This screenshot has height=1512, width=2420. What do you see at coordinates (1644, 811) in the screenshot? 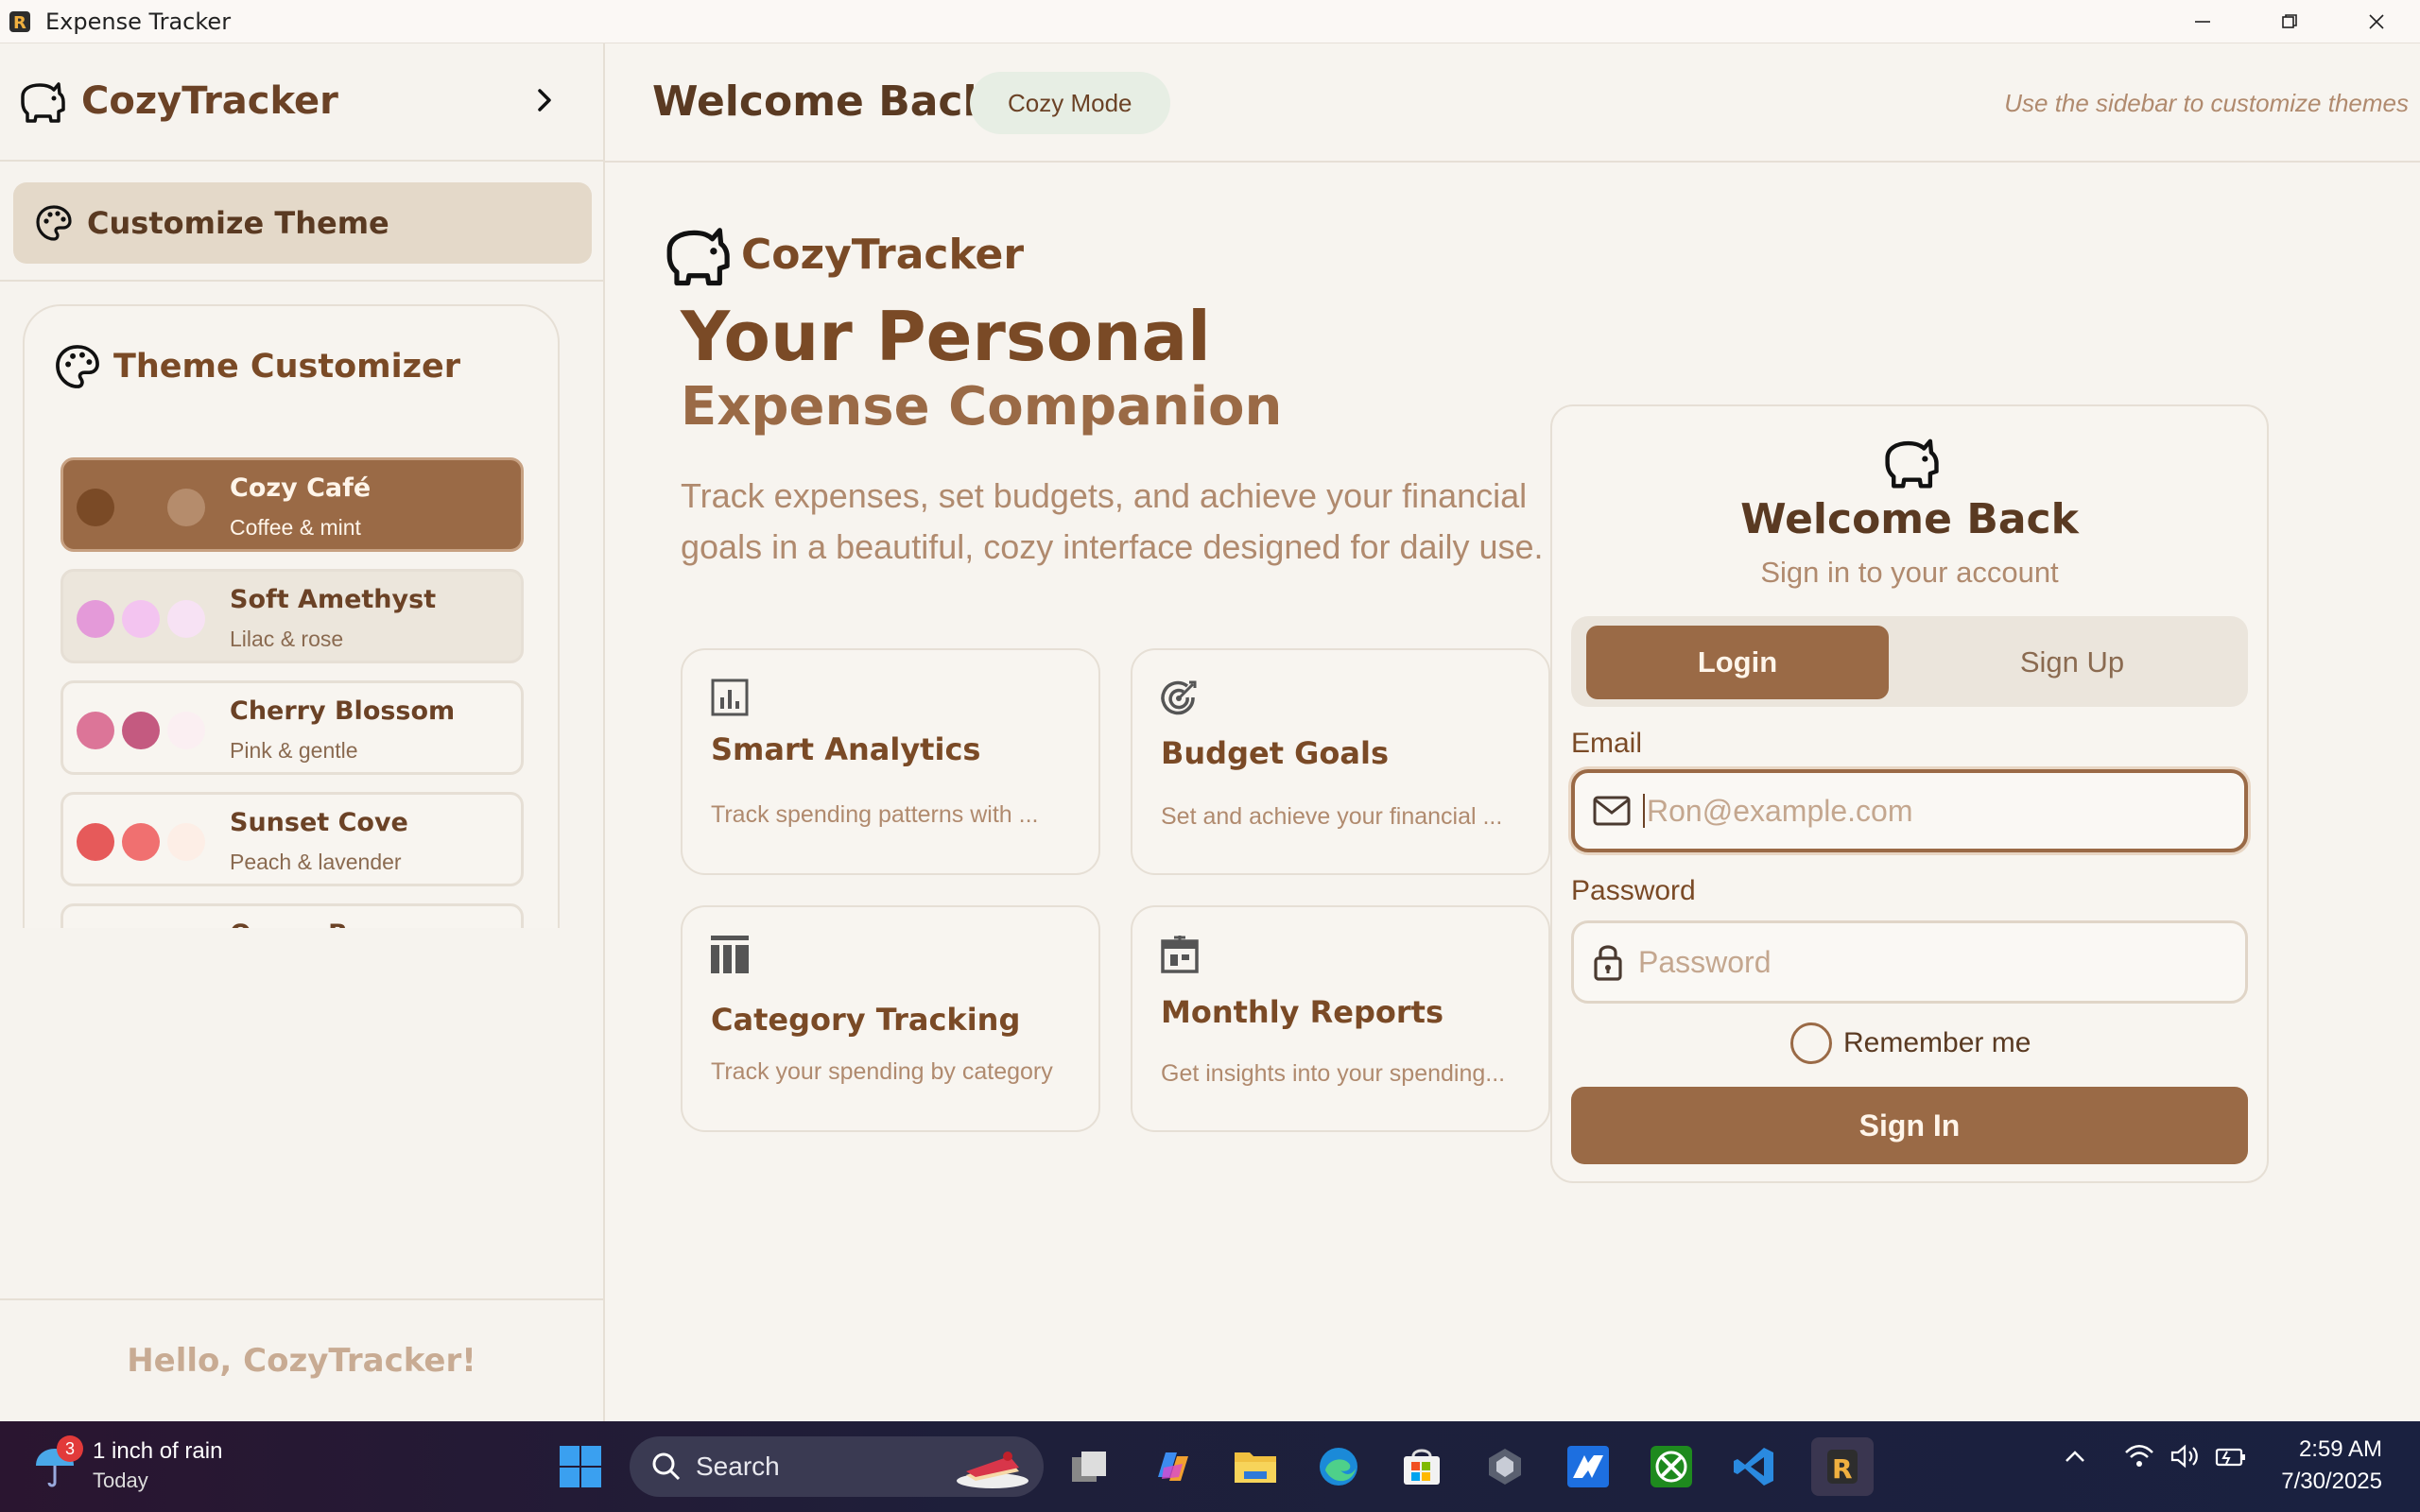
I see `text-caret` at bounding box center [1644, 811].